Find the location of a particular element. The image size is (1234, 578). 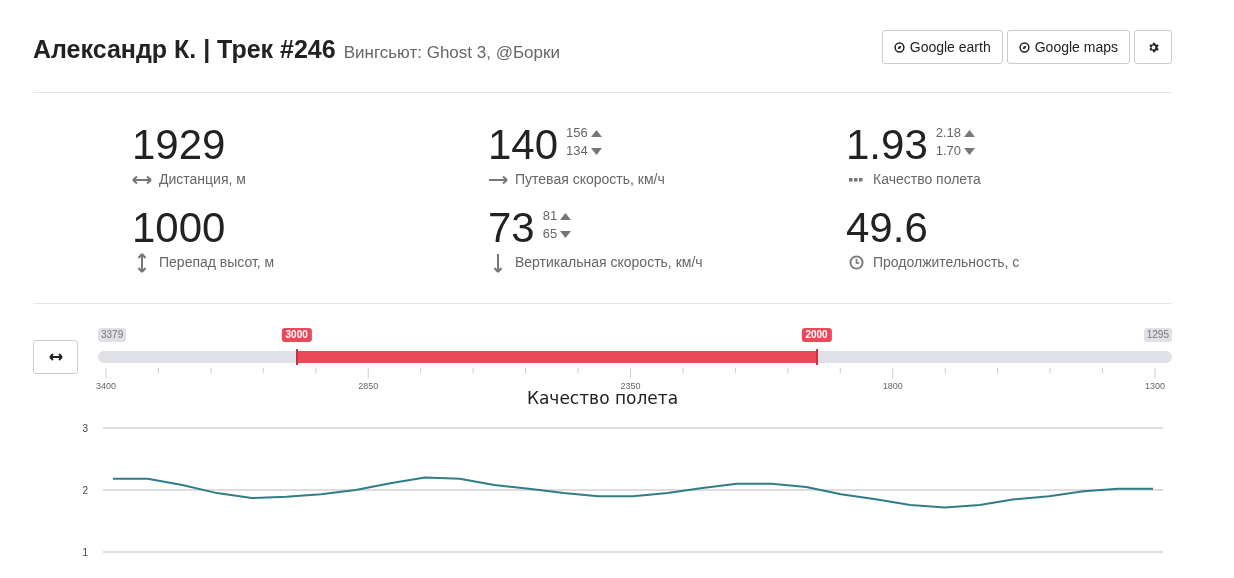

page-subtitle: Вингсьют: Ghost 3, @Борки is located at coordinates (451, 53).